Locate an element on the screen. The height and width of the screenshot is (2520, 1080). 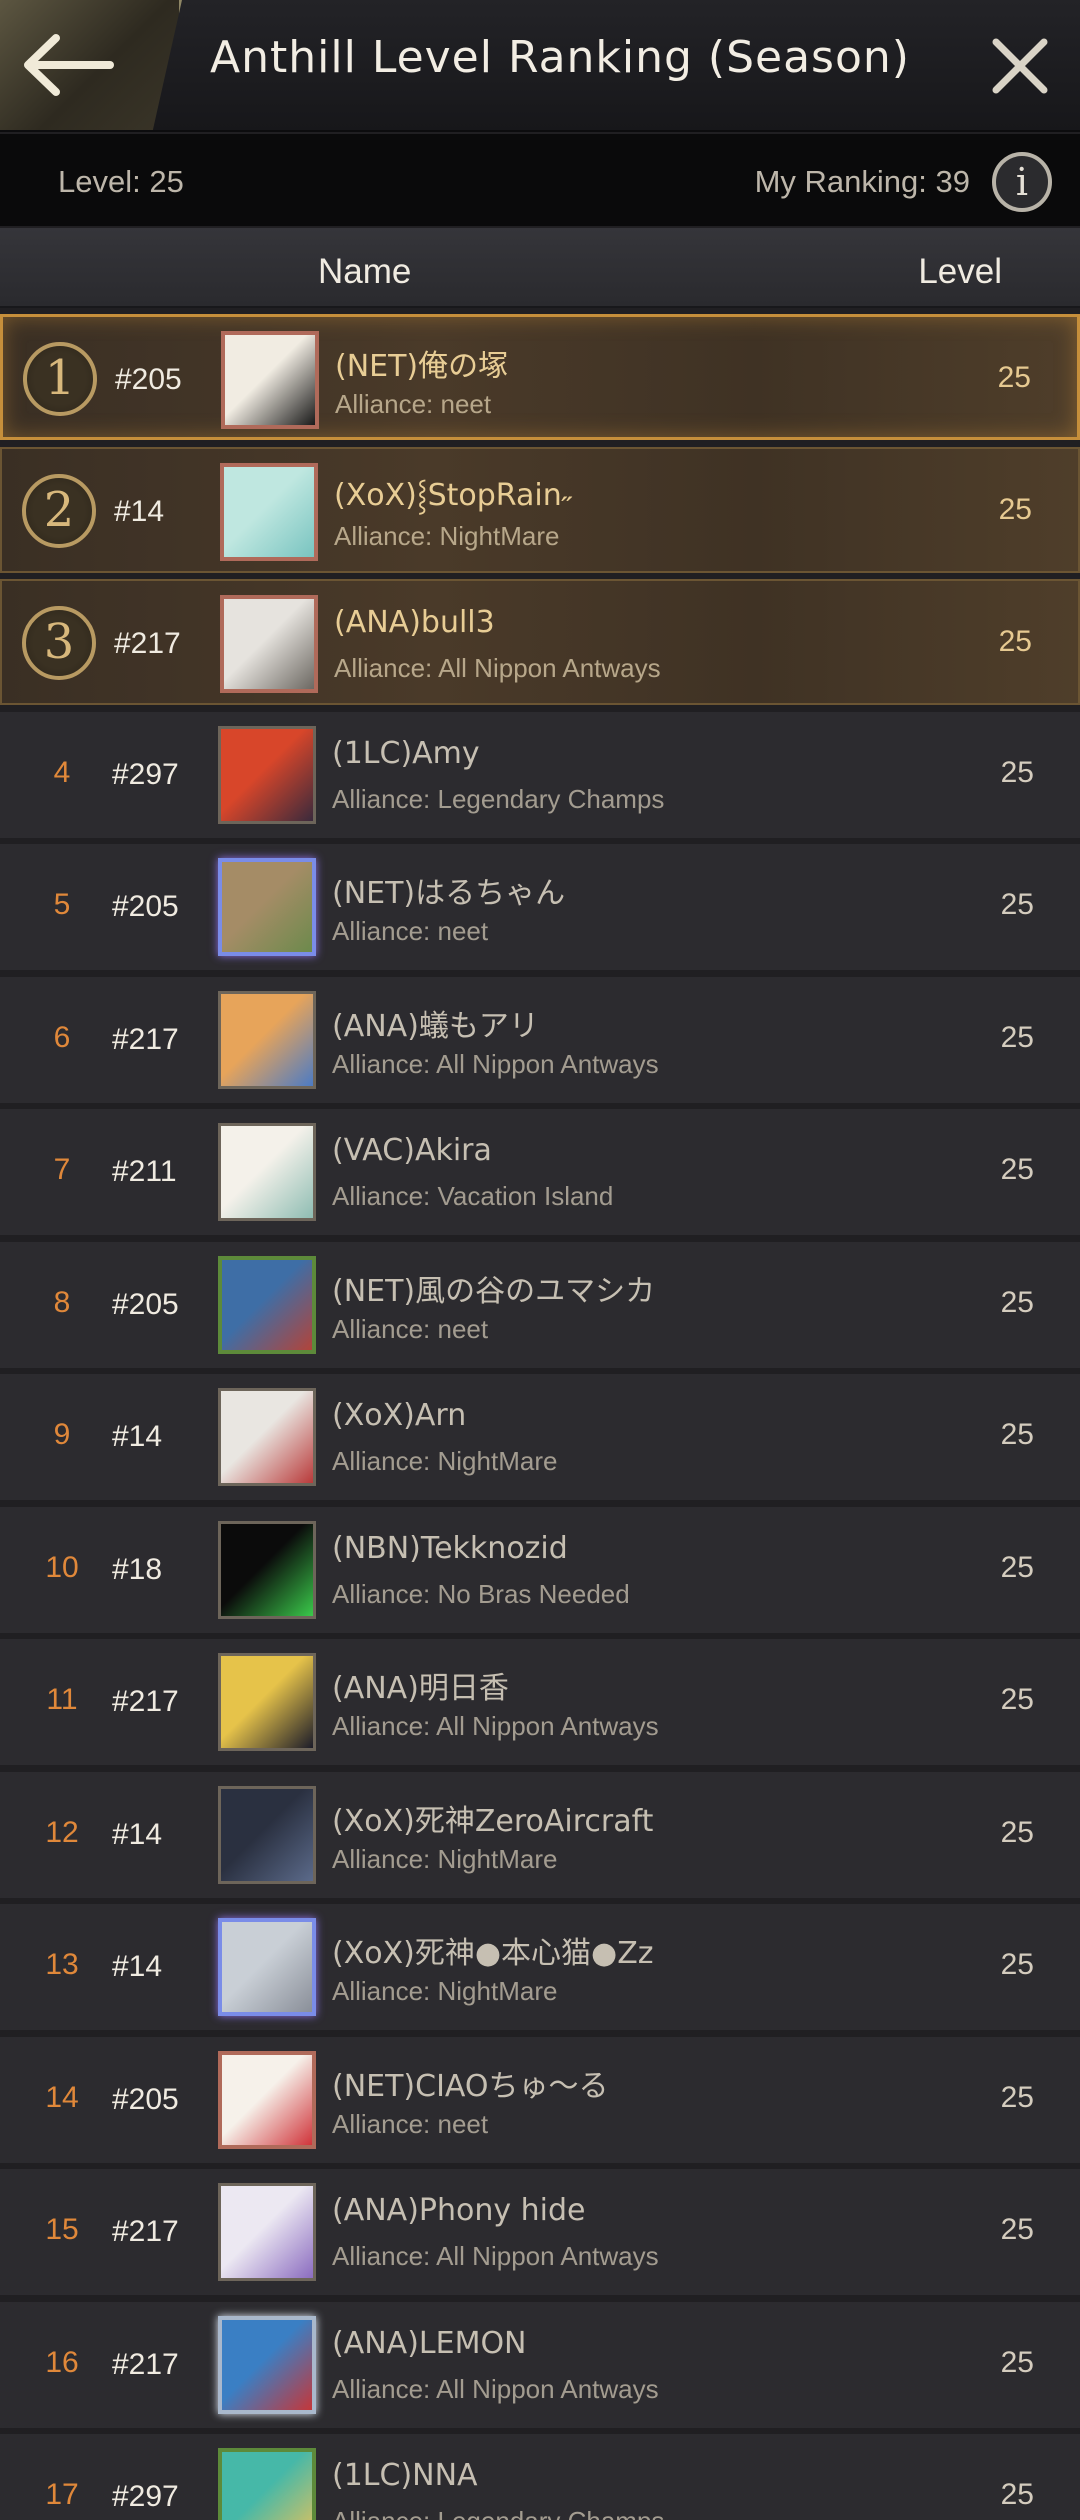
rank-number: 8 is located at coordinates (62, 1302).